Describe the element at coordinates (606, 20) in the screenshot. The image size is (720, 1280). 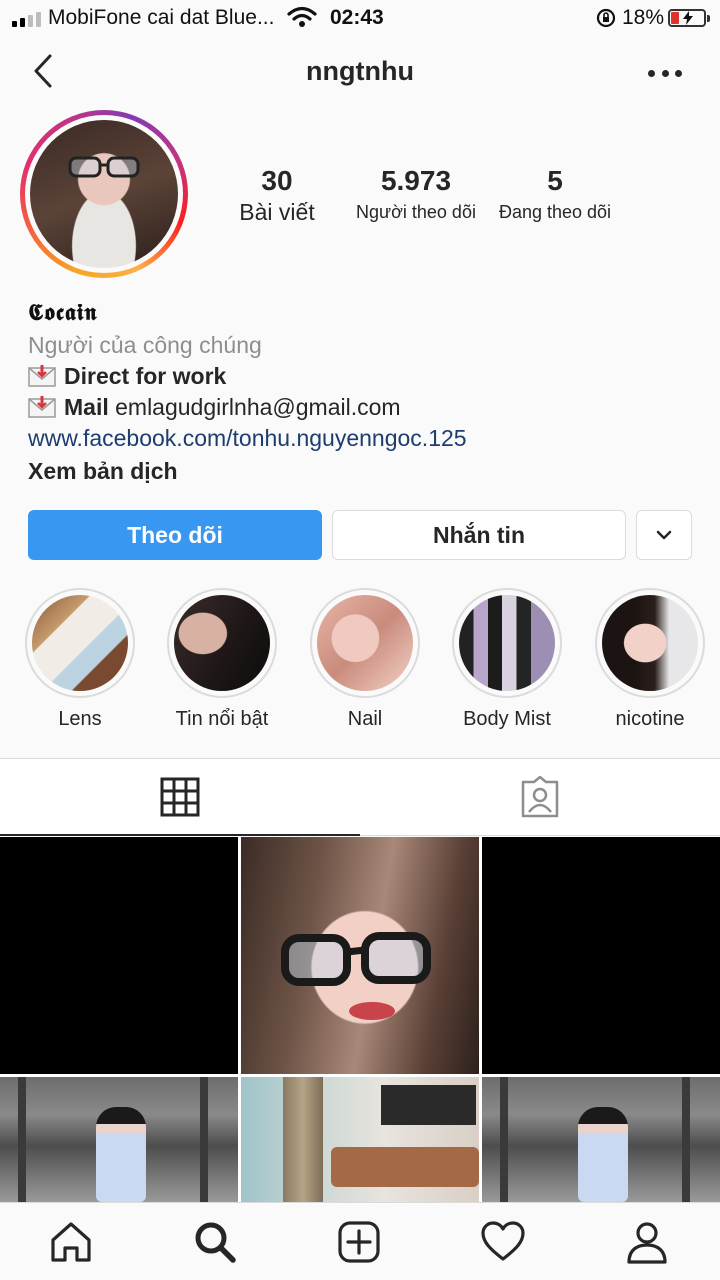
I see `rotation-lock-icon` at that location.